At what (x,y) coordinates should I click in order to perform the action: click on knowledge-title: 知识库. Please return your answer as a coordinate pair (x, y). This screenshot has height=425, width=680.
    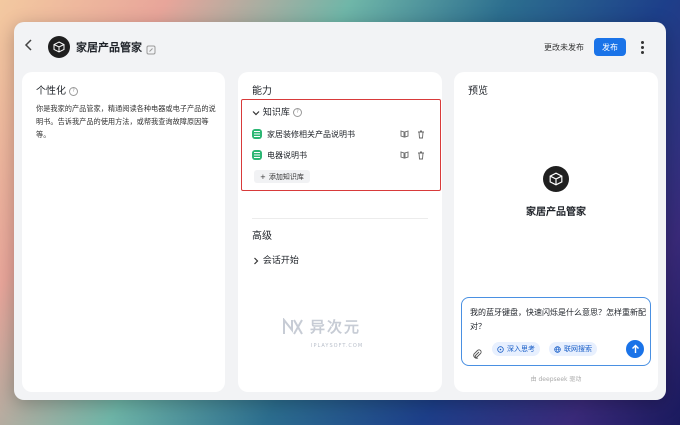
    Looking at the image, I should click on (276, 113).